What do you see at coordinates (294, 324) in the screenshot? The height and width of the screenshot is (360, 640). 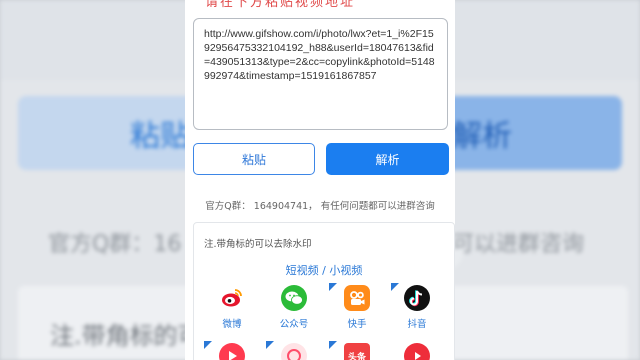 I see `app-label: 公众号` at bounding box center [294, 324].